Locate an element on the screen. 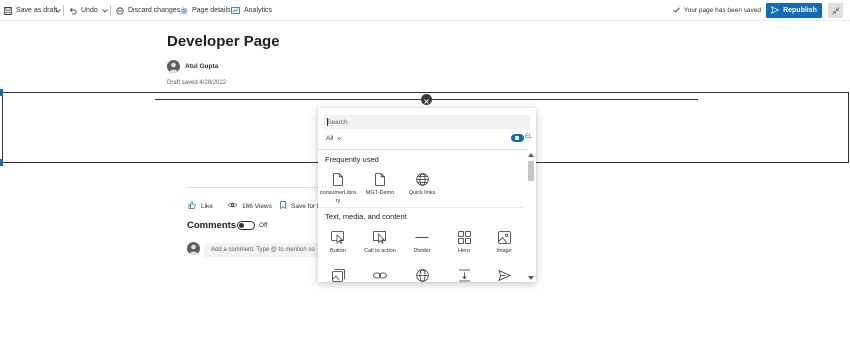 This screenshot has width=850, height=337. toolbox-item-image: Image is located at coordinates (504, 243).